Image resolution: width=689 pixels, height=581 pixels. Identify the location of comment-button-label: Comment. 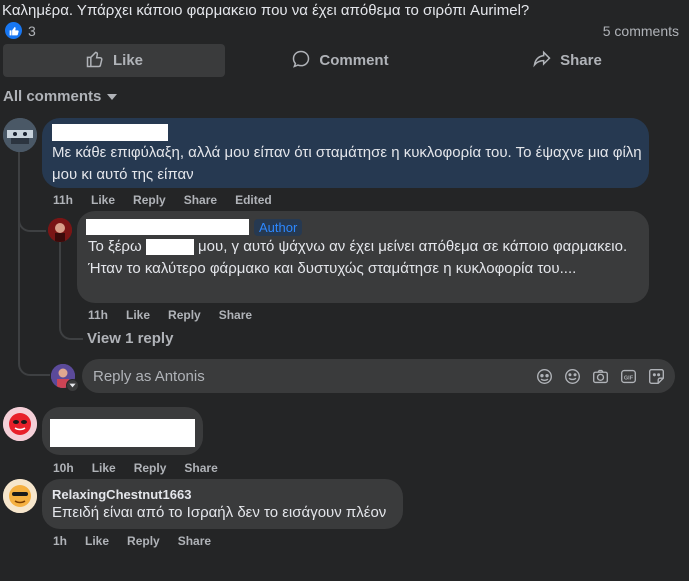
(354, 60).